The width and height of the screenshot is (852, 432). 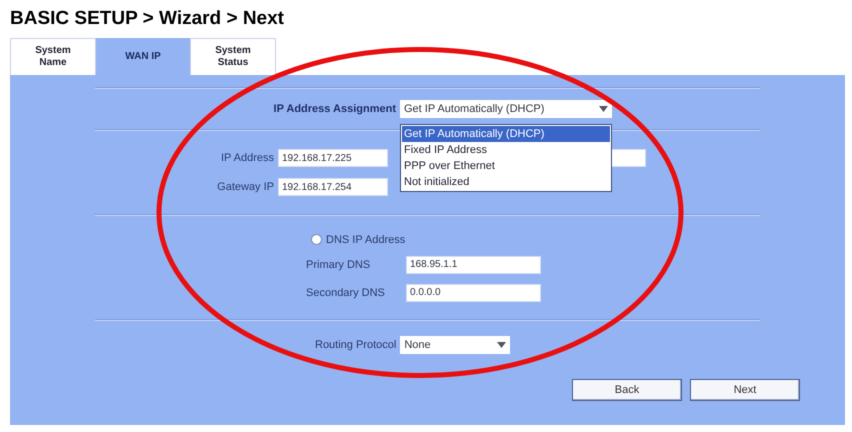 What do you see at coordinates (346, 292) in the screenshot?
I see `field-label: Secondary DNS` at bounding box center [346, 292].